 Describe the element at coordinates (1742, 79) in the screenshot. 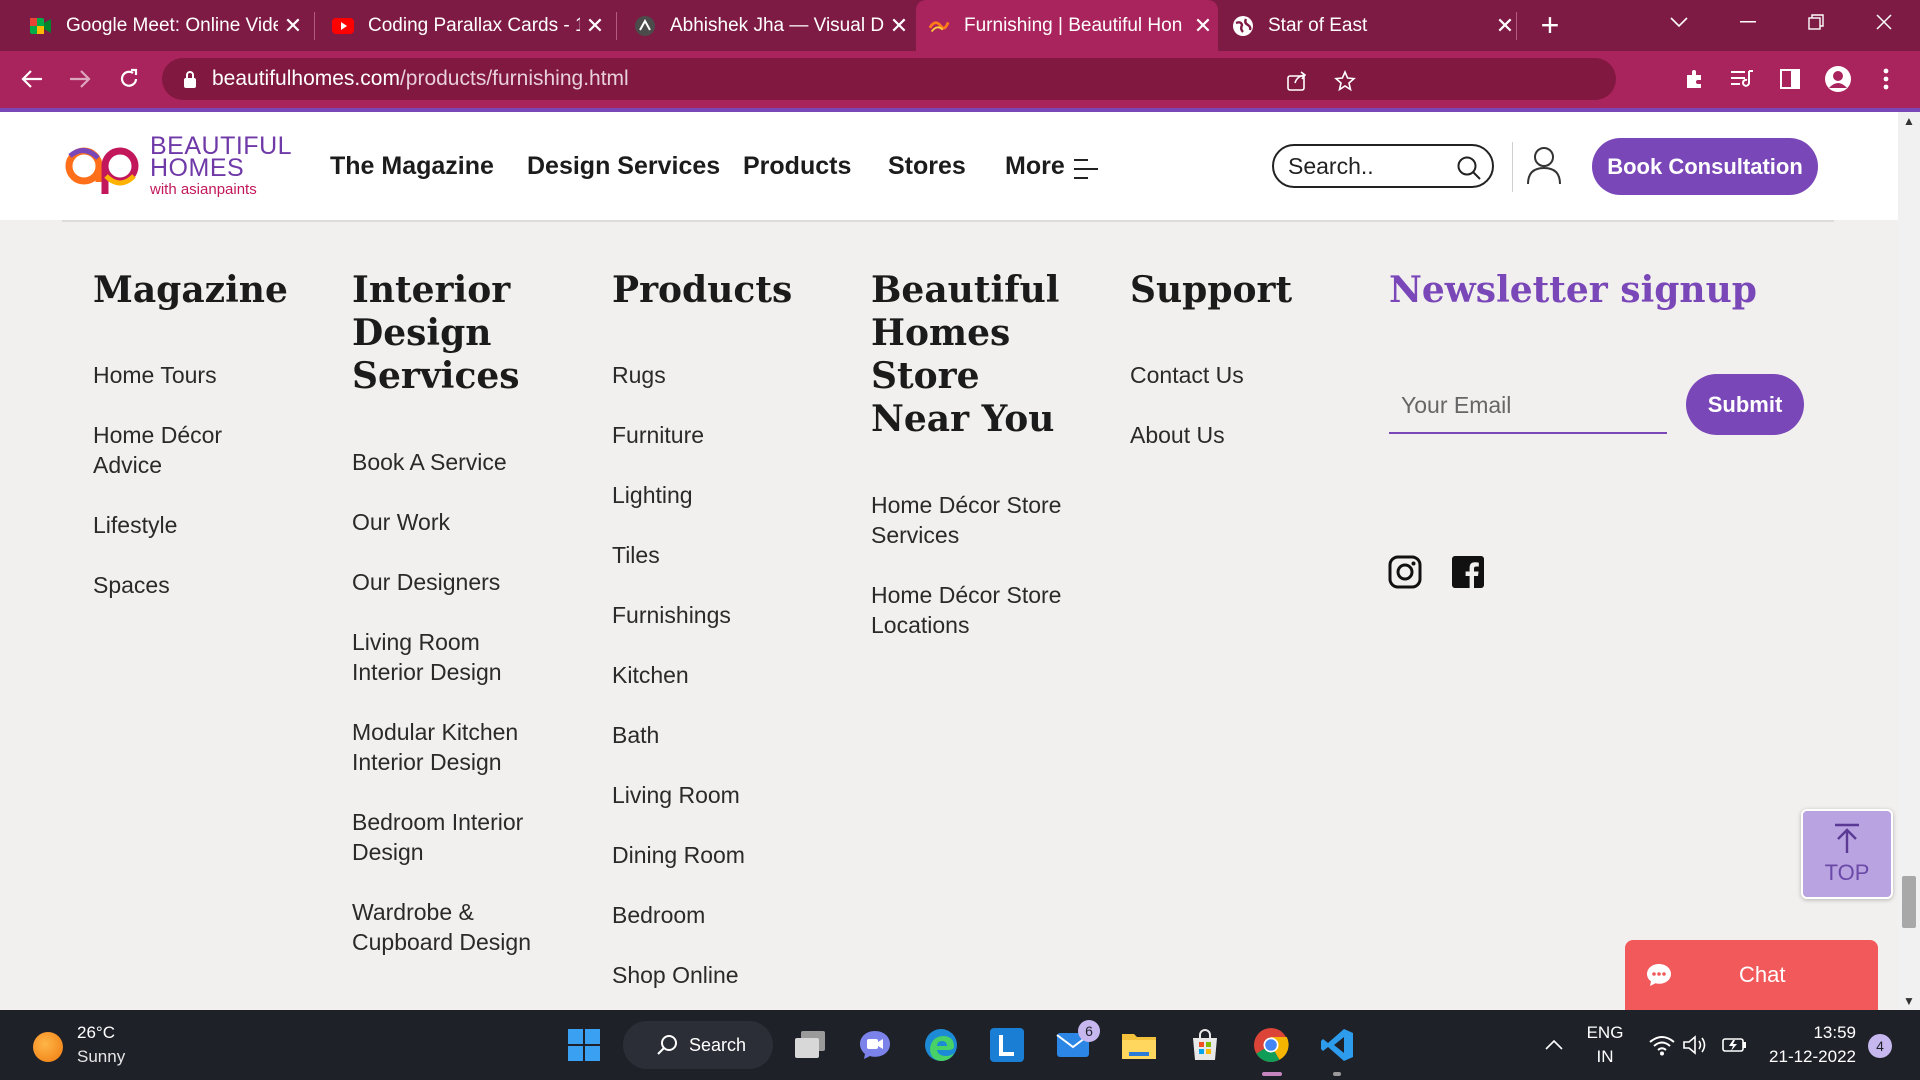

I see `reading-list-icon` at that location.